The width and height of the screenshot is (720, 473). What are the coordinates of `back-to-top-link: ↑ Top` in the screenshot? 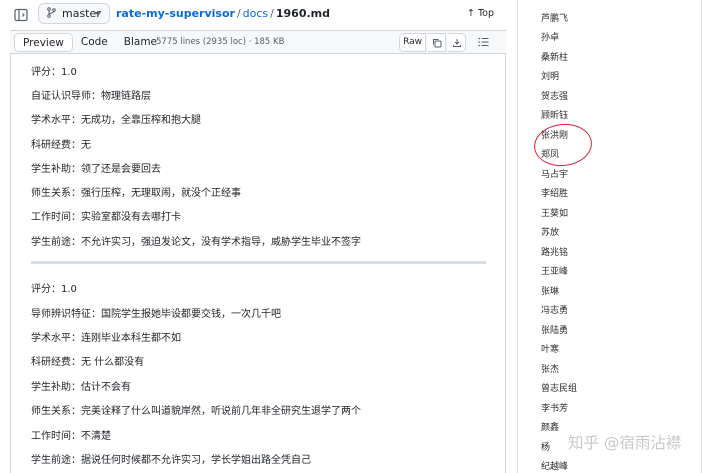 It's located at (480, 13).